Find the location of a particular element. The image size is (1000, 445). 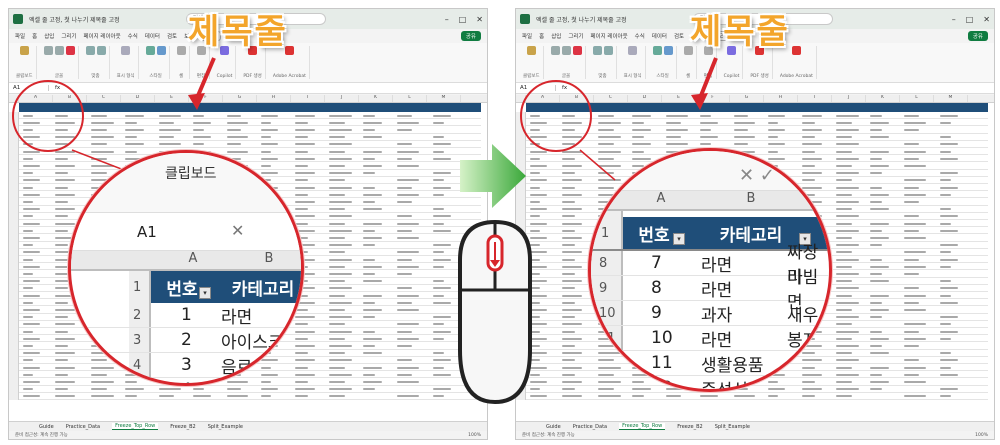

zoom-row: 9 8 라면 비빔면 is located at coordinates (710, 290).